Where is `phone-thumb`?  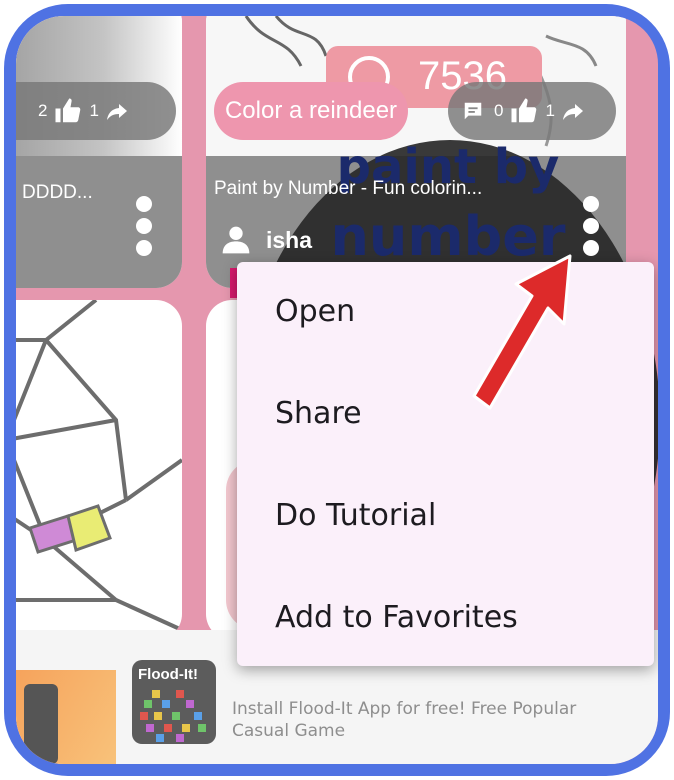
phone-thumb is located at coordinates (41, 724).